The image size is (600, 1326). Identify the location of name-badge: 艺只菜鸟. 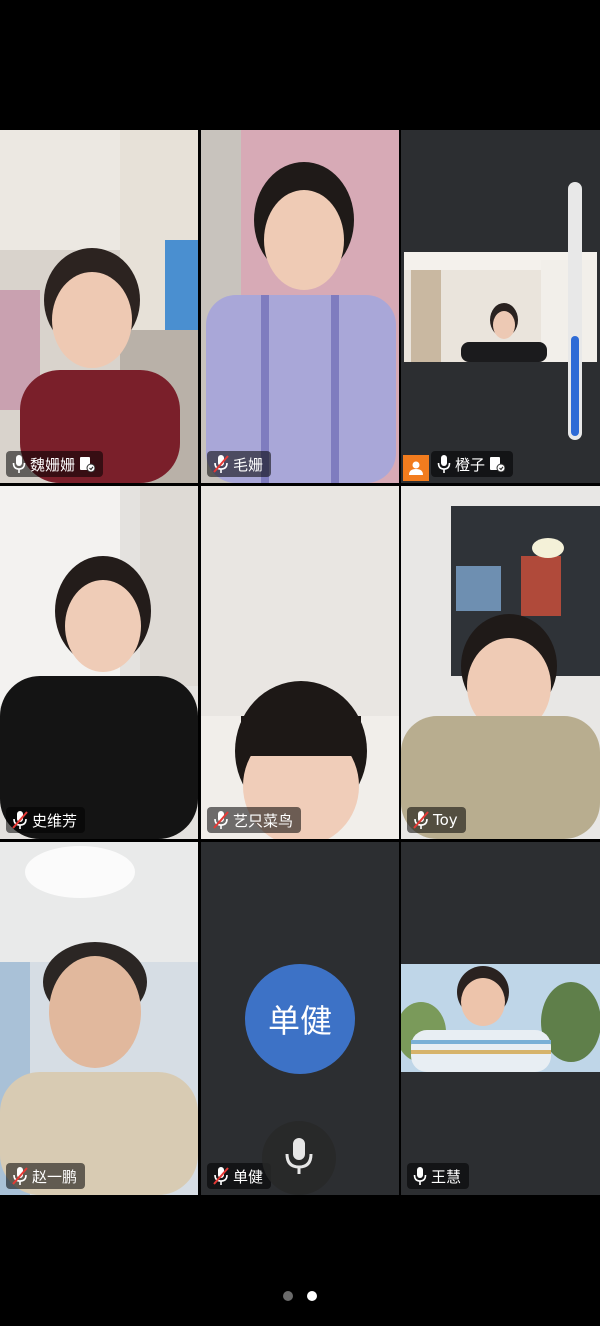
(254, 820).